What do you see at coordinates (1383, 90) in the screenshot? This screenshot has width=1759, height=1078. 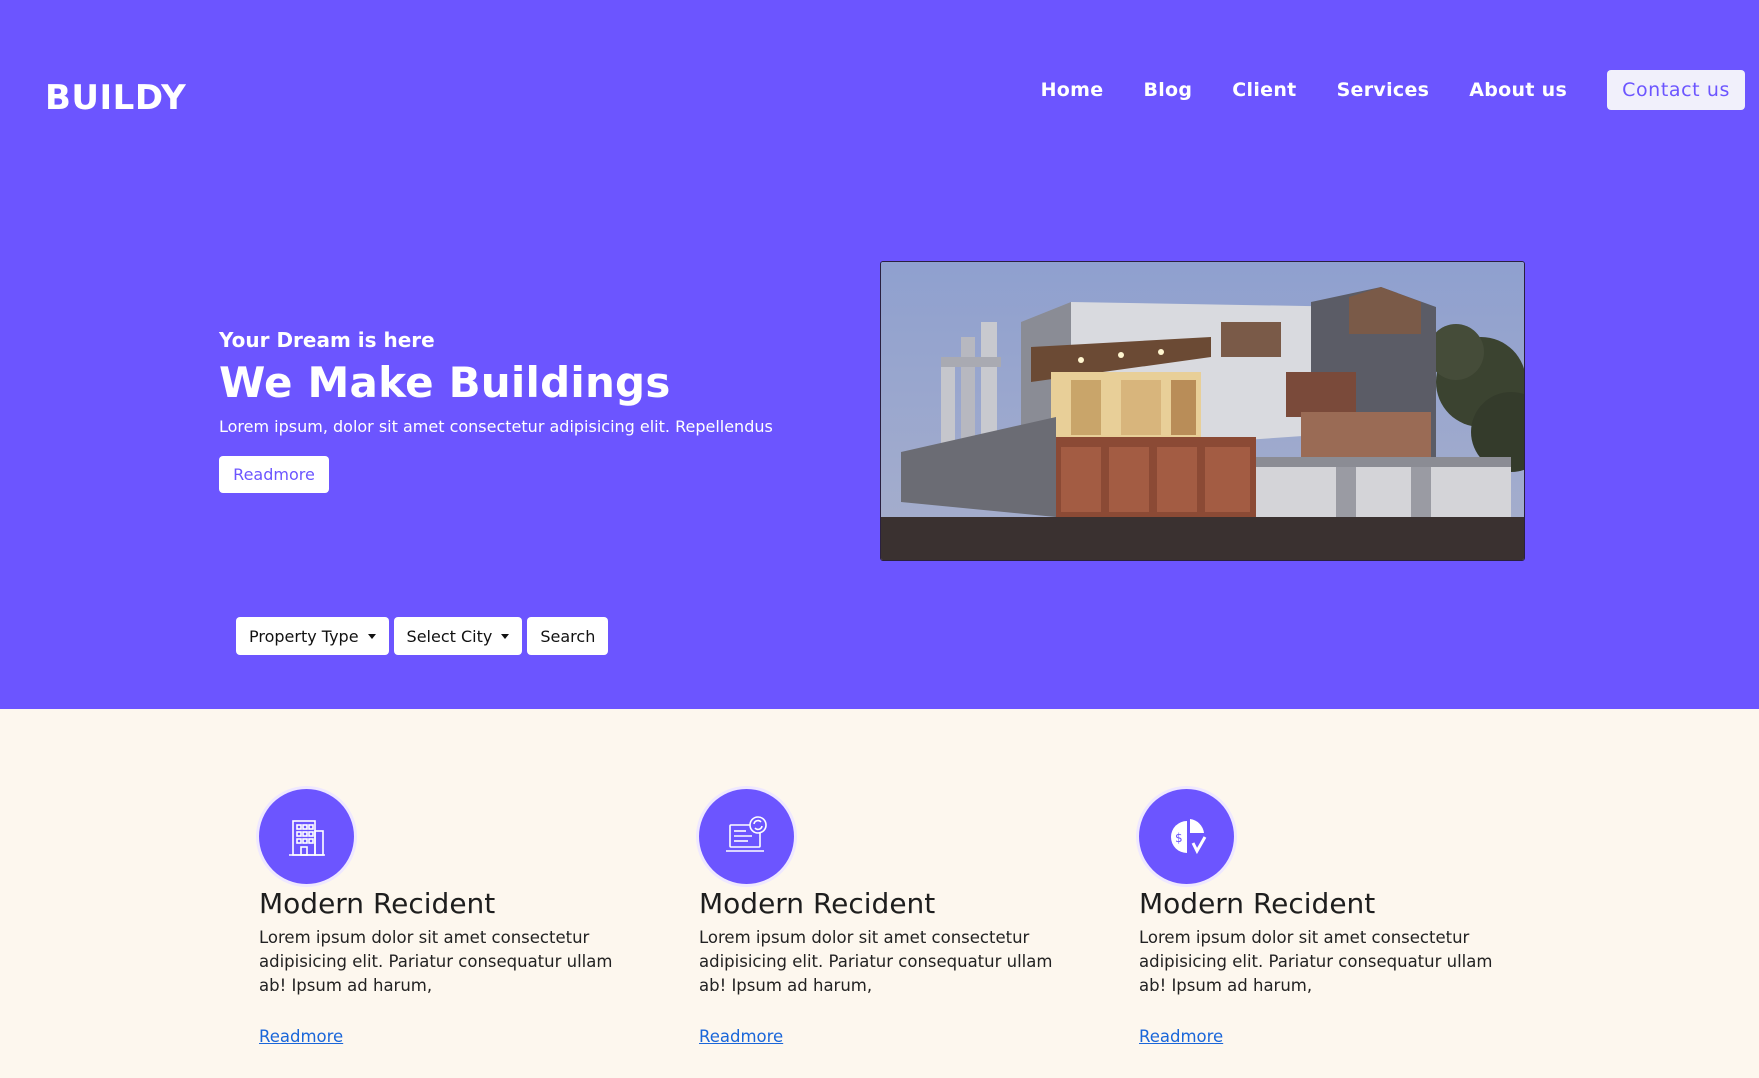 I see `nav-services: Services` at bounding box center [1383, 90].